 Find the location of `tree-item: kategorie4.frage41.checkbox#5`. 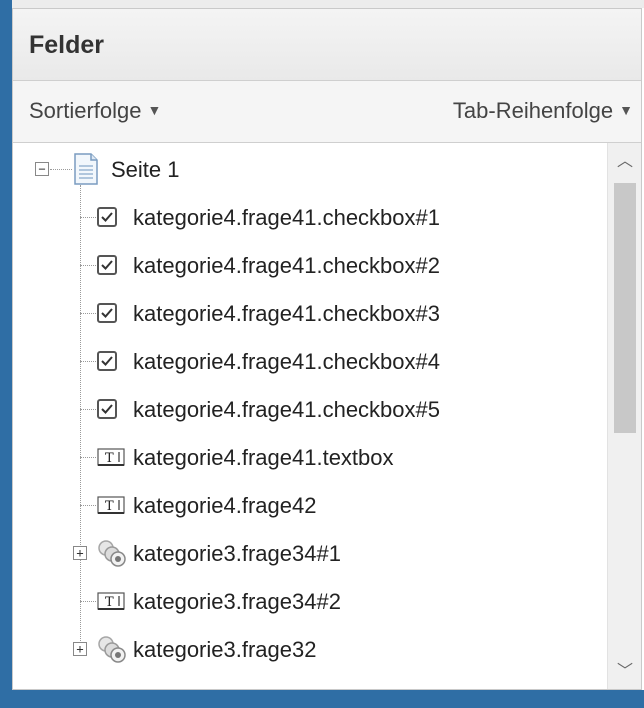

tree-item: kategorie4.frage41.checkbox#5 is located at coordinates (310, 409).